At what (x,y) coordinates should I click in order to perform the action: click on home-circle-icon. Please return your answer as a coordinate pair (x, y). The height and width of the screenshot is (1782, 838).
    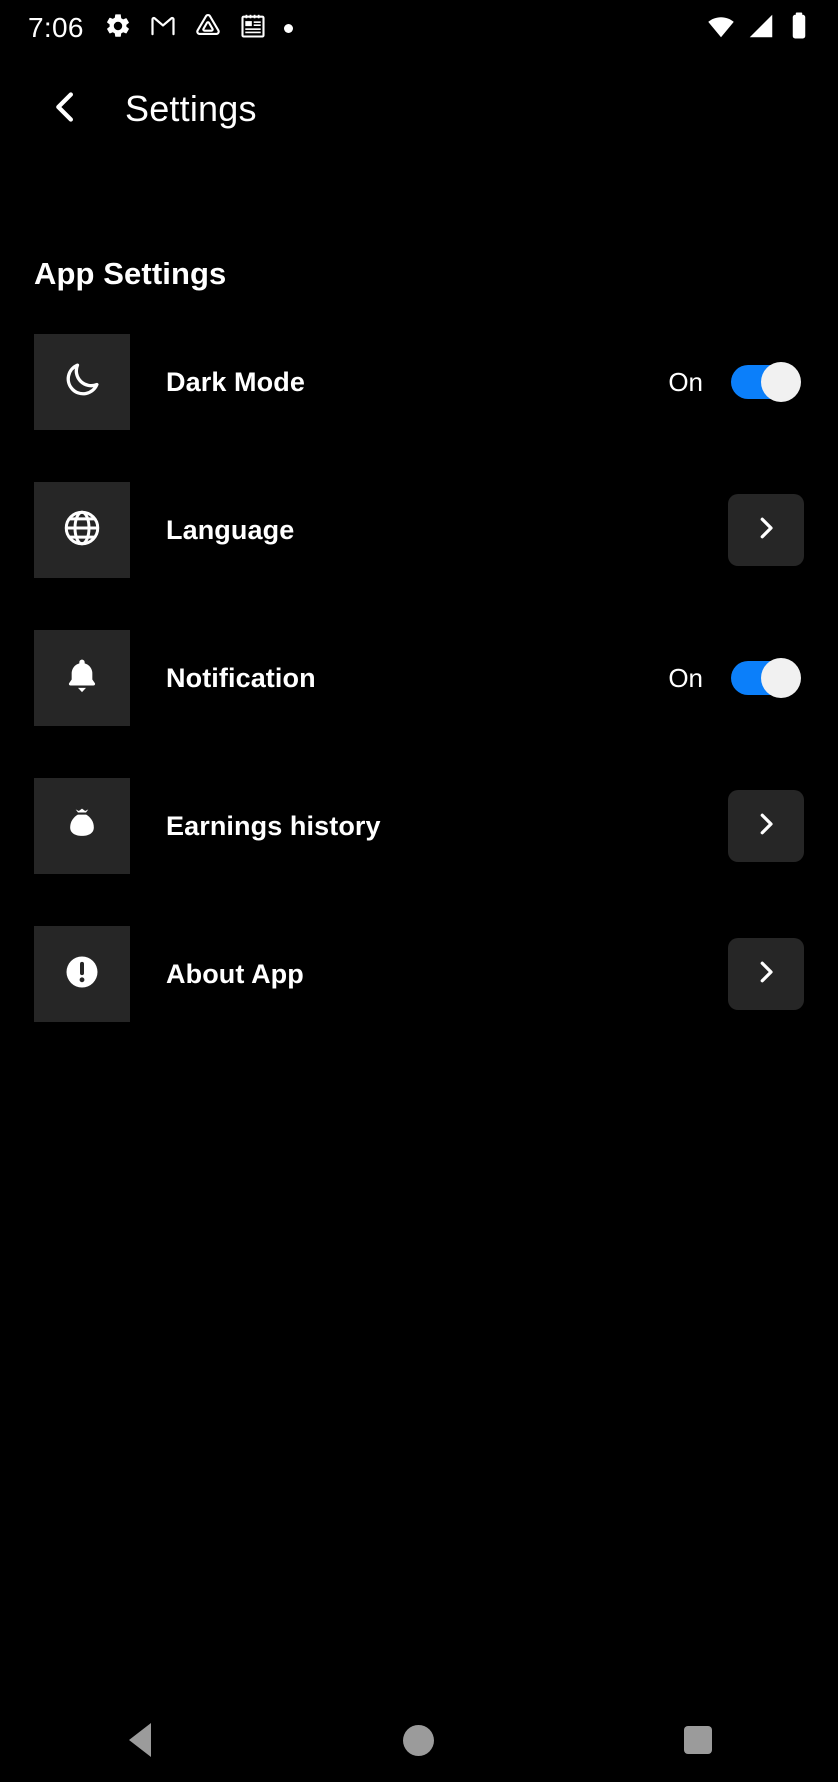
    Looking at the image, I should click on (419, 1740).